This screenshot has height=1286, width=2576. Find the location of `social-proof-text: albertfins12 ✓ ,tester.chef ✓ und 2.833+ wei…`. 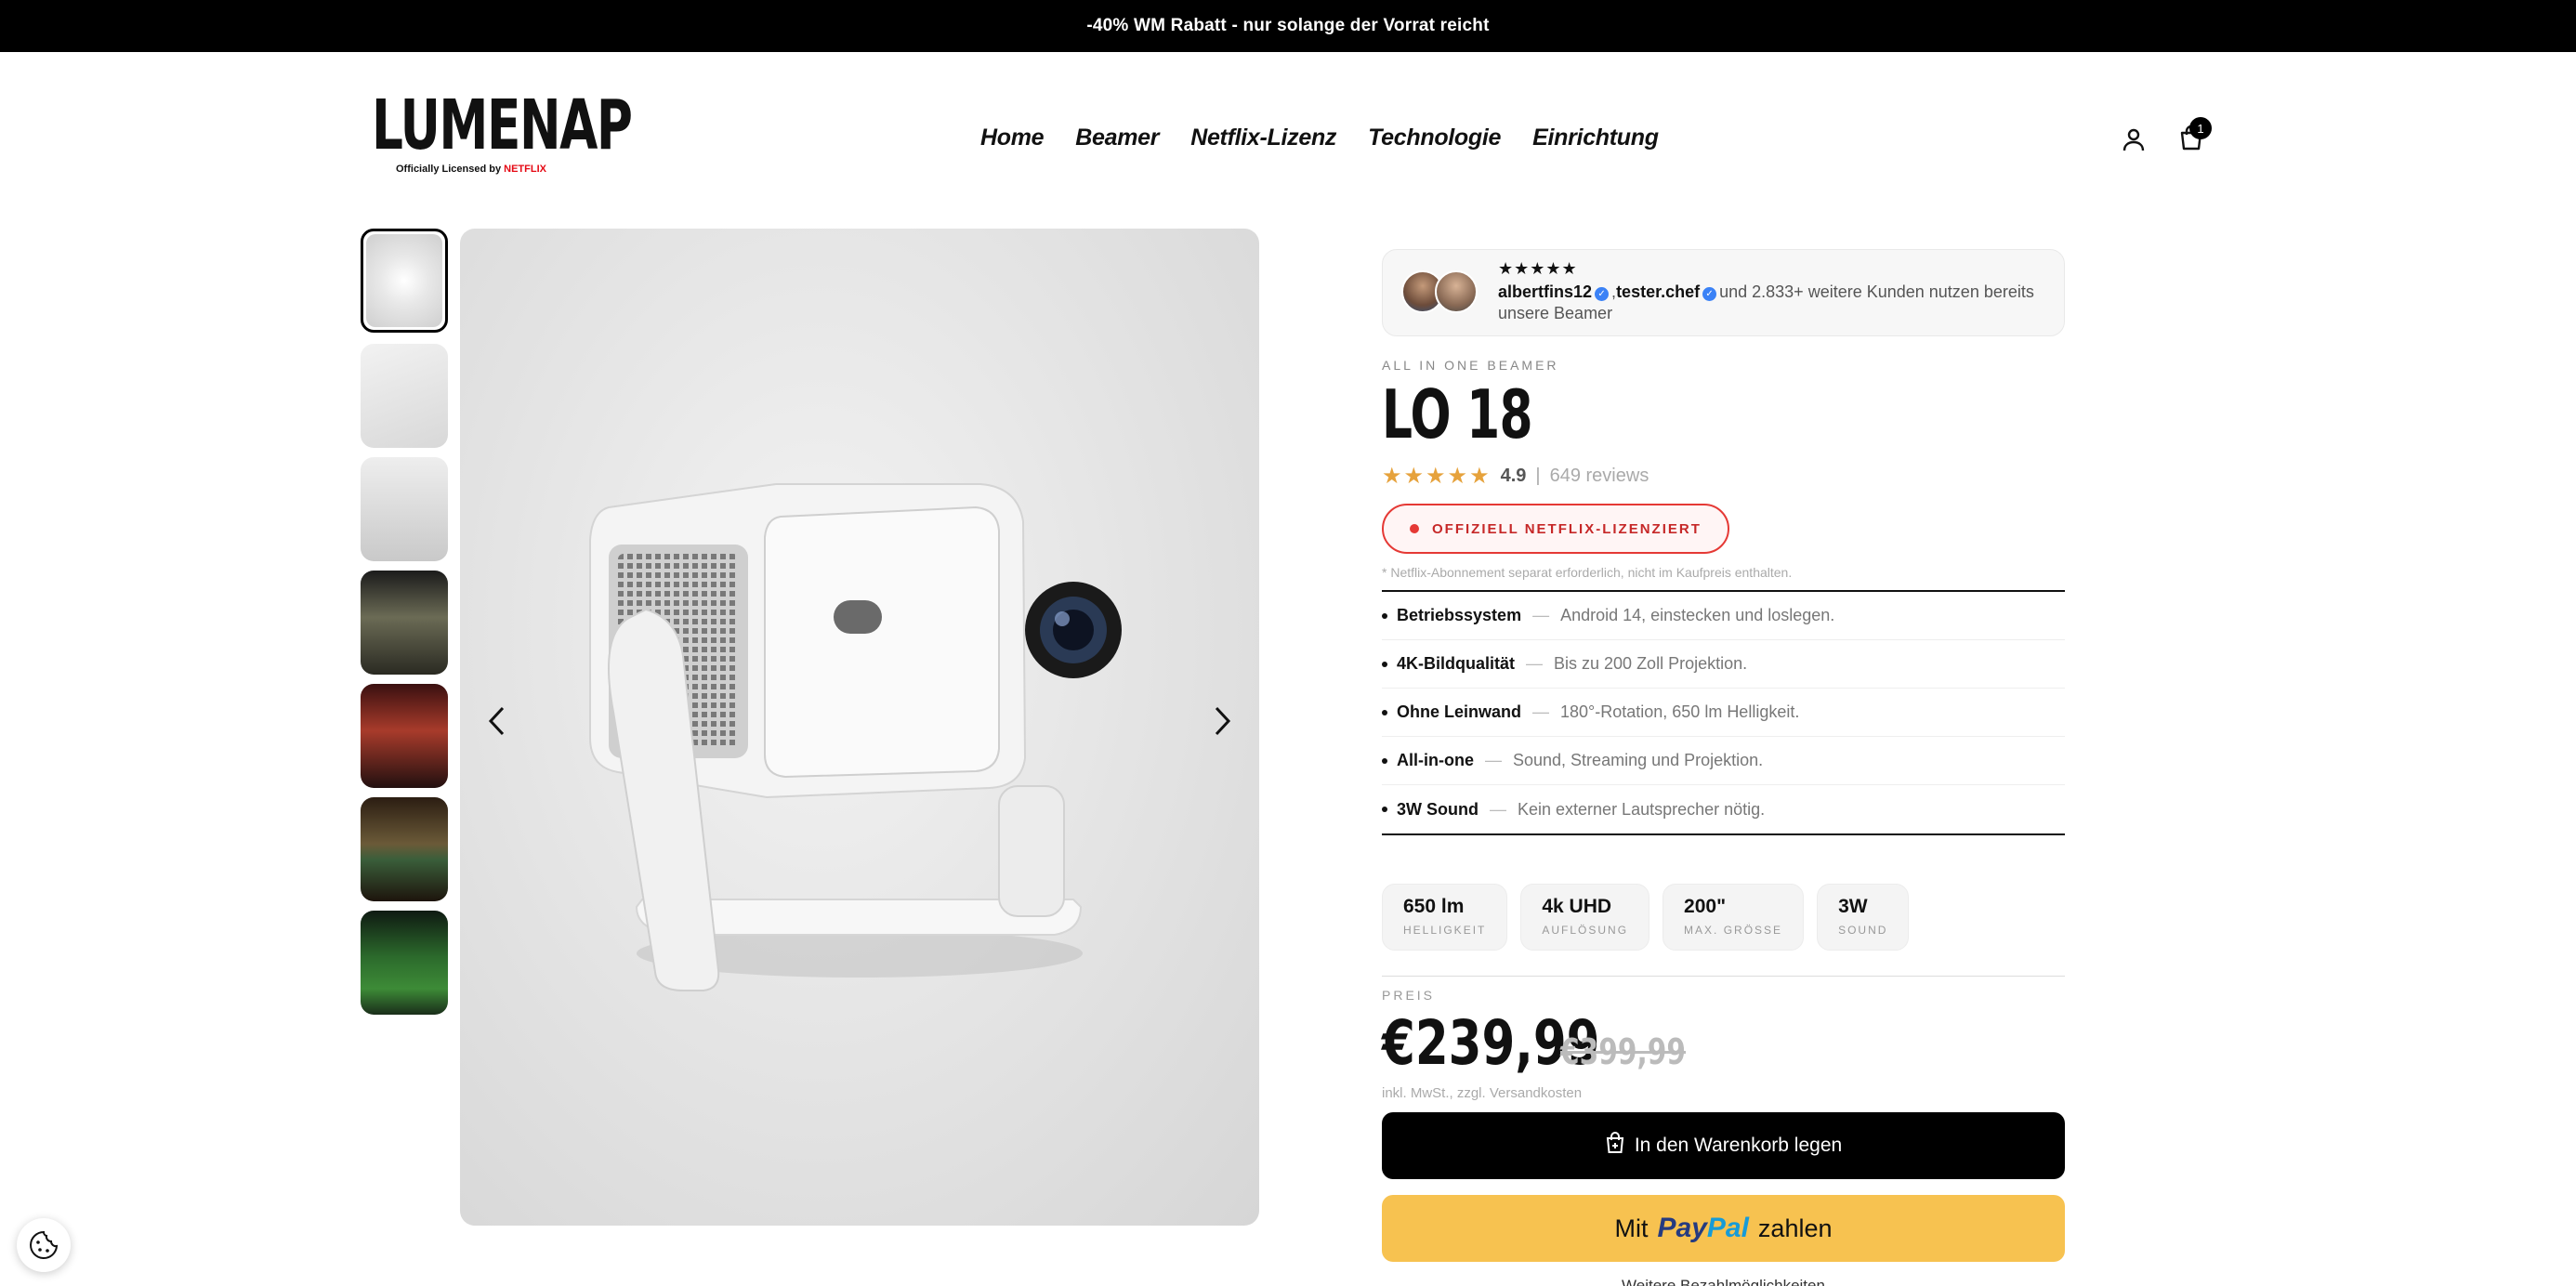

social-proof-text: albertfins12 ✓ ,tester.chef ✓ und 2.833+ wei… is located at coordinates (1766, 302).